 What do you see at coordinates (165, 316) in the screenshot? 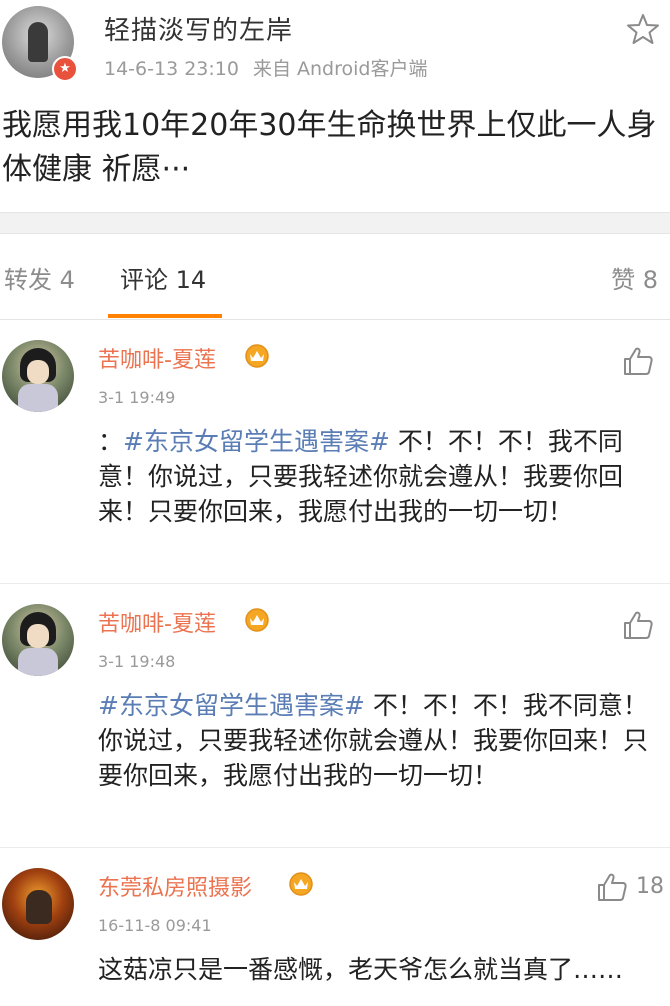
I see `active-tab-indicator` at bounding box center [165, 316].